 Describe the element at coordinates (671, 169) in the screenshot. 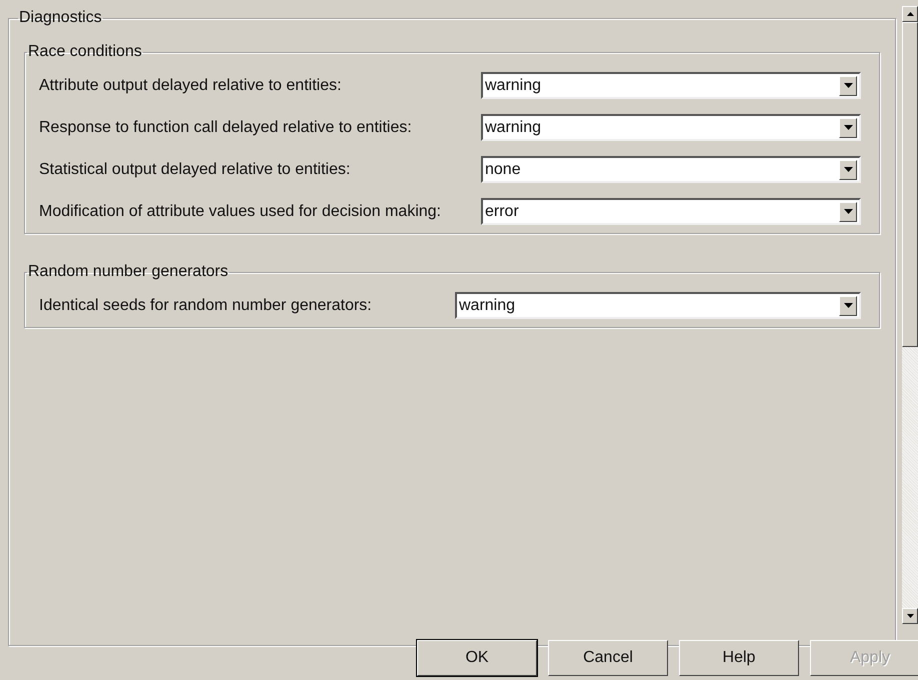

I see `dropdown: none` at that location.